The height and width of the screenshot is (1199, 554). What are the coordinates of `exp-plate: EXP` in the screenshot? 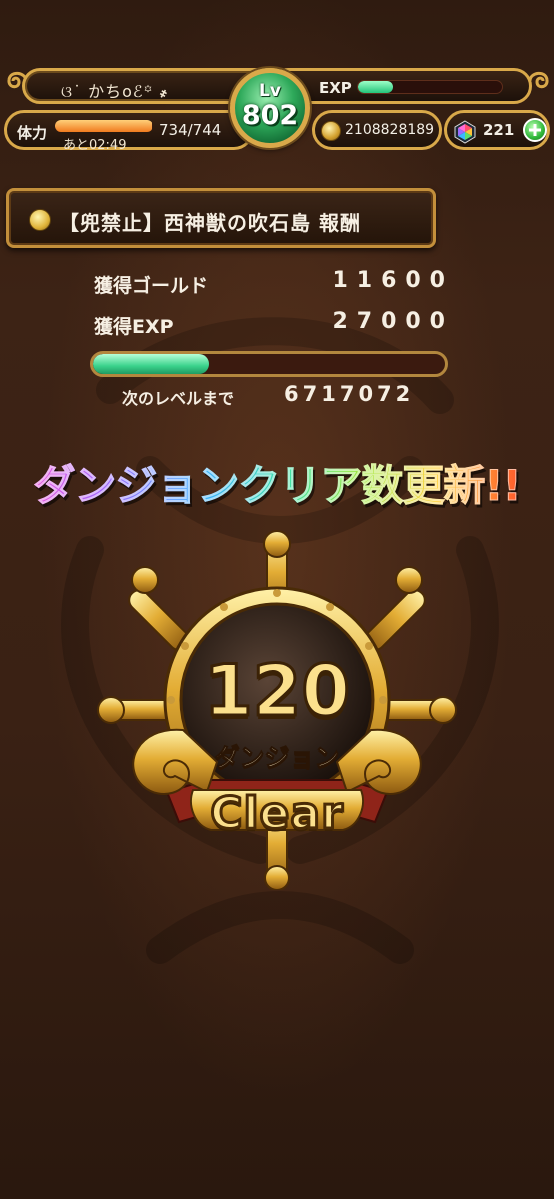 It's located at (401, 86).